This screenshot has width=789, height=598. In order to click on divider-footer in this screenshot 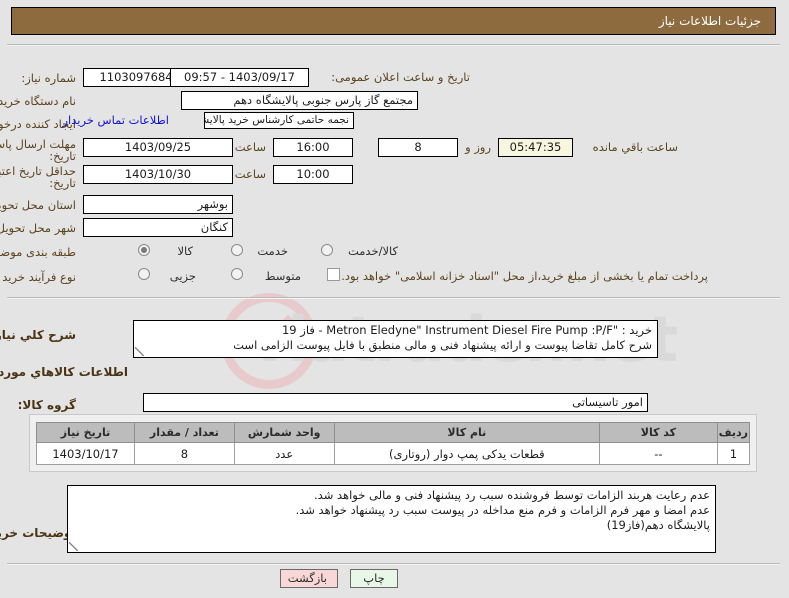, I will do `click(394, 564)`.